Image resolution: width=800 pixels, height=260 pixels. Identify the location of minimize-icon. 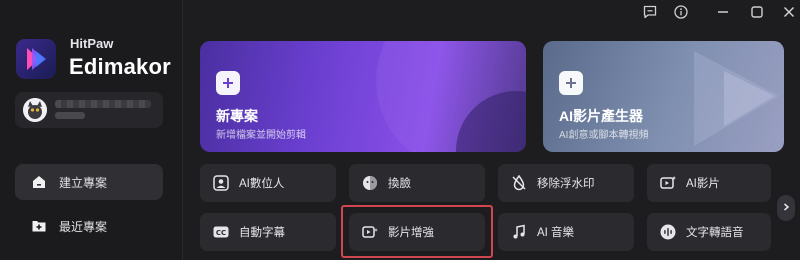
(723, 12).